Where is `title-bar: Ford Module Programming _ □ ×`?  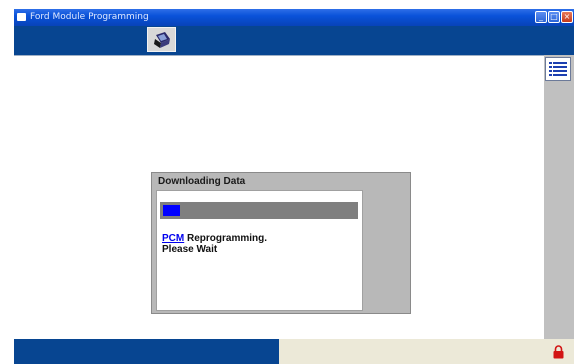
title-bar: Ford Module Programming _ □ × is located at coordinates (294, 17).